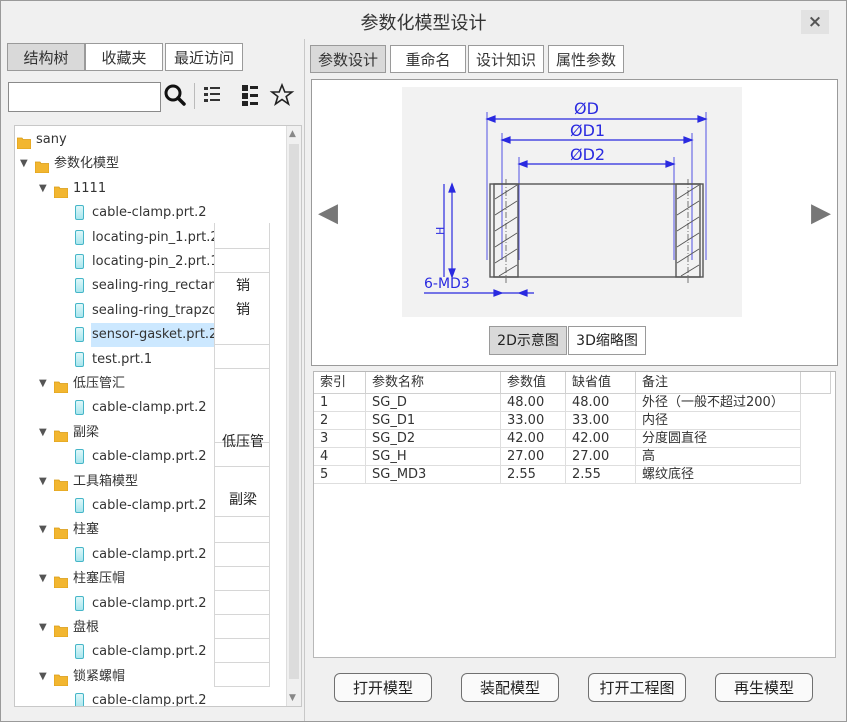 This screenshot has width=847, height=722. Describe the element at coordinates (292, 698) in the screenshot. I see `scroll-down-icon: ▼` at that location.